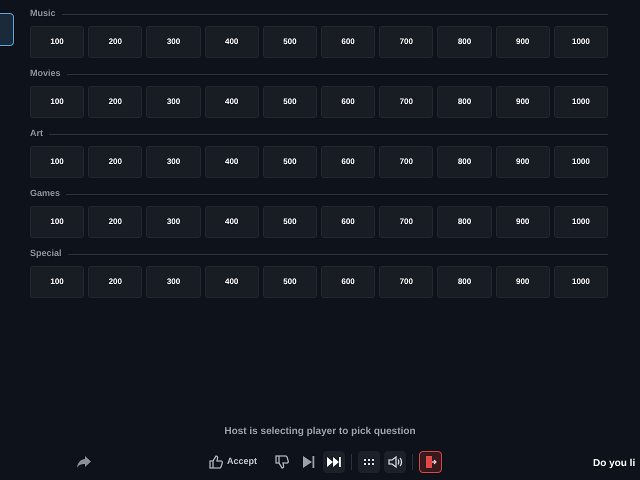 This screenshot has width=640, height=480. I want to click on exit-button, so click(430, 462).